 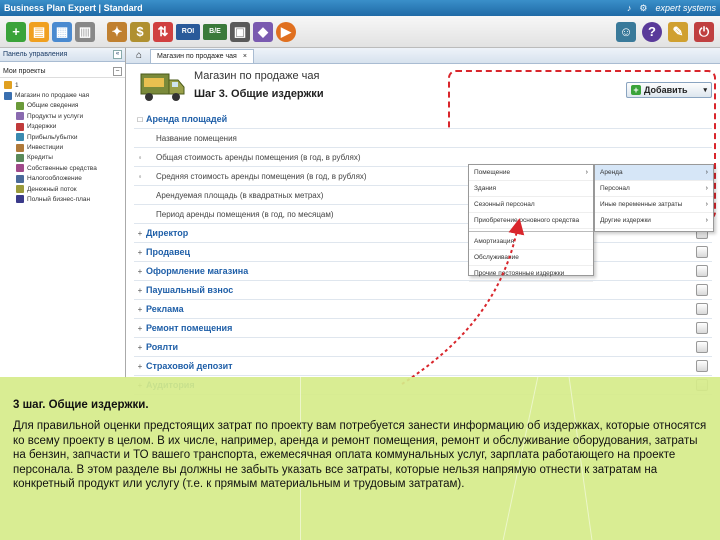 I want to click on cost-section-row: + Продавец, so click(x=423, y=252).